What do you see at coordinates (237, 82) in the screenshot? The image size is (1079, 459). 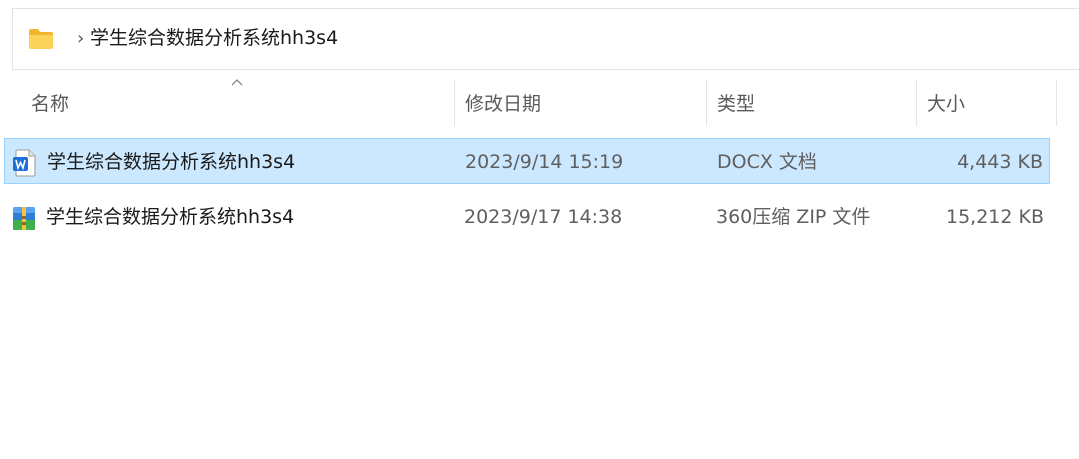 I see `sort-ascending-icon` at bounding box center [237, 82].